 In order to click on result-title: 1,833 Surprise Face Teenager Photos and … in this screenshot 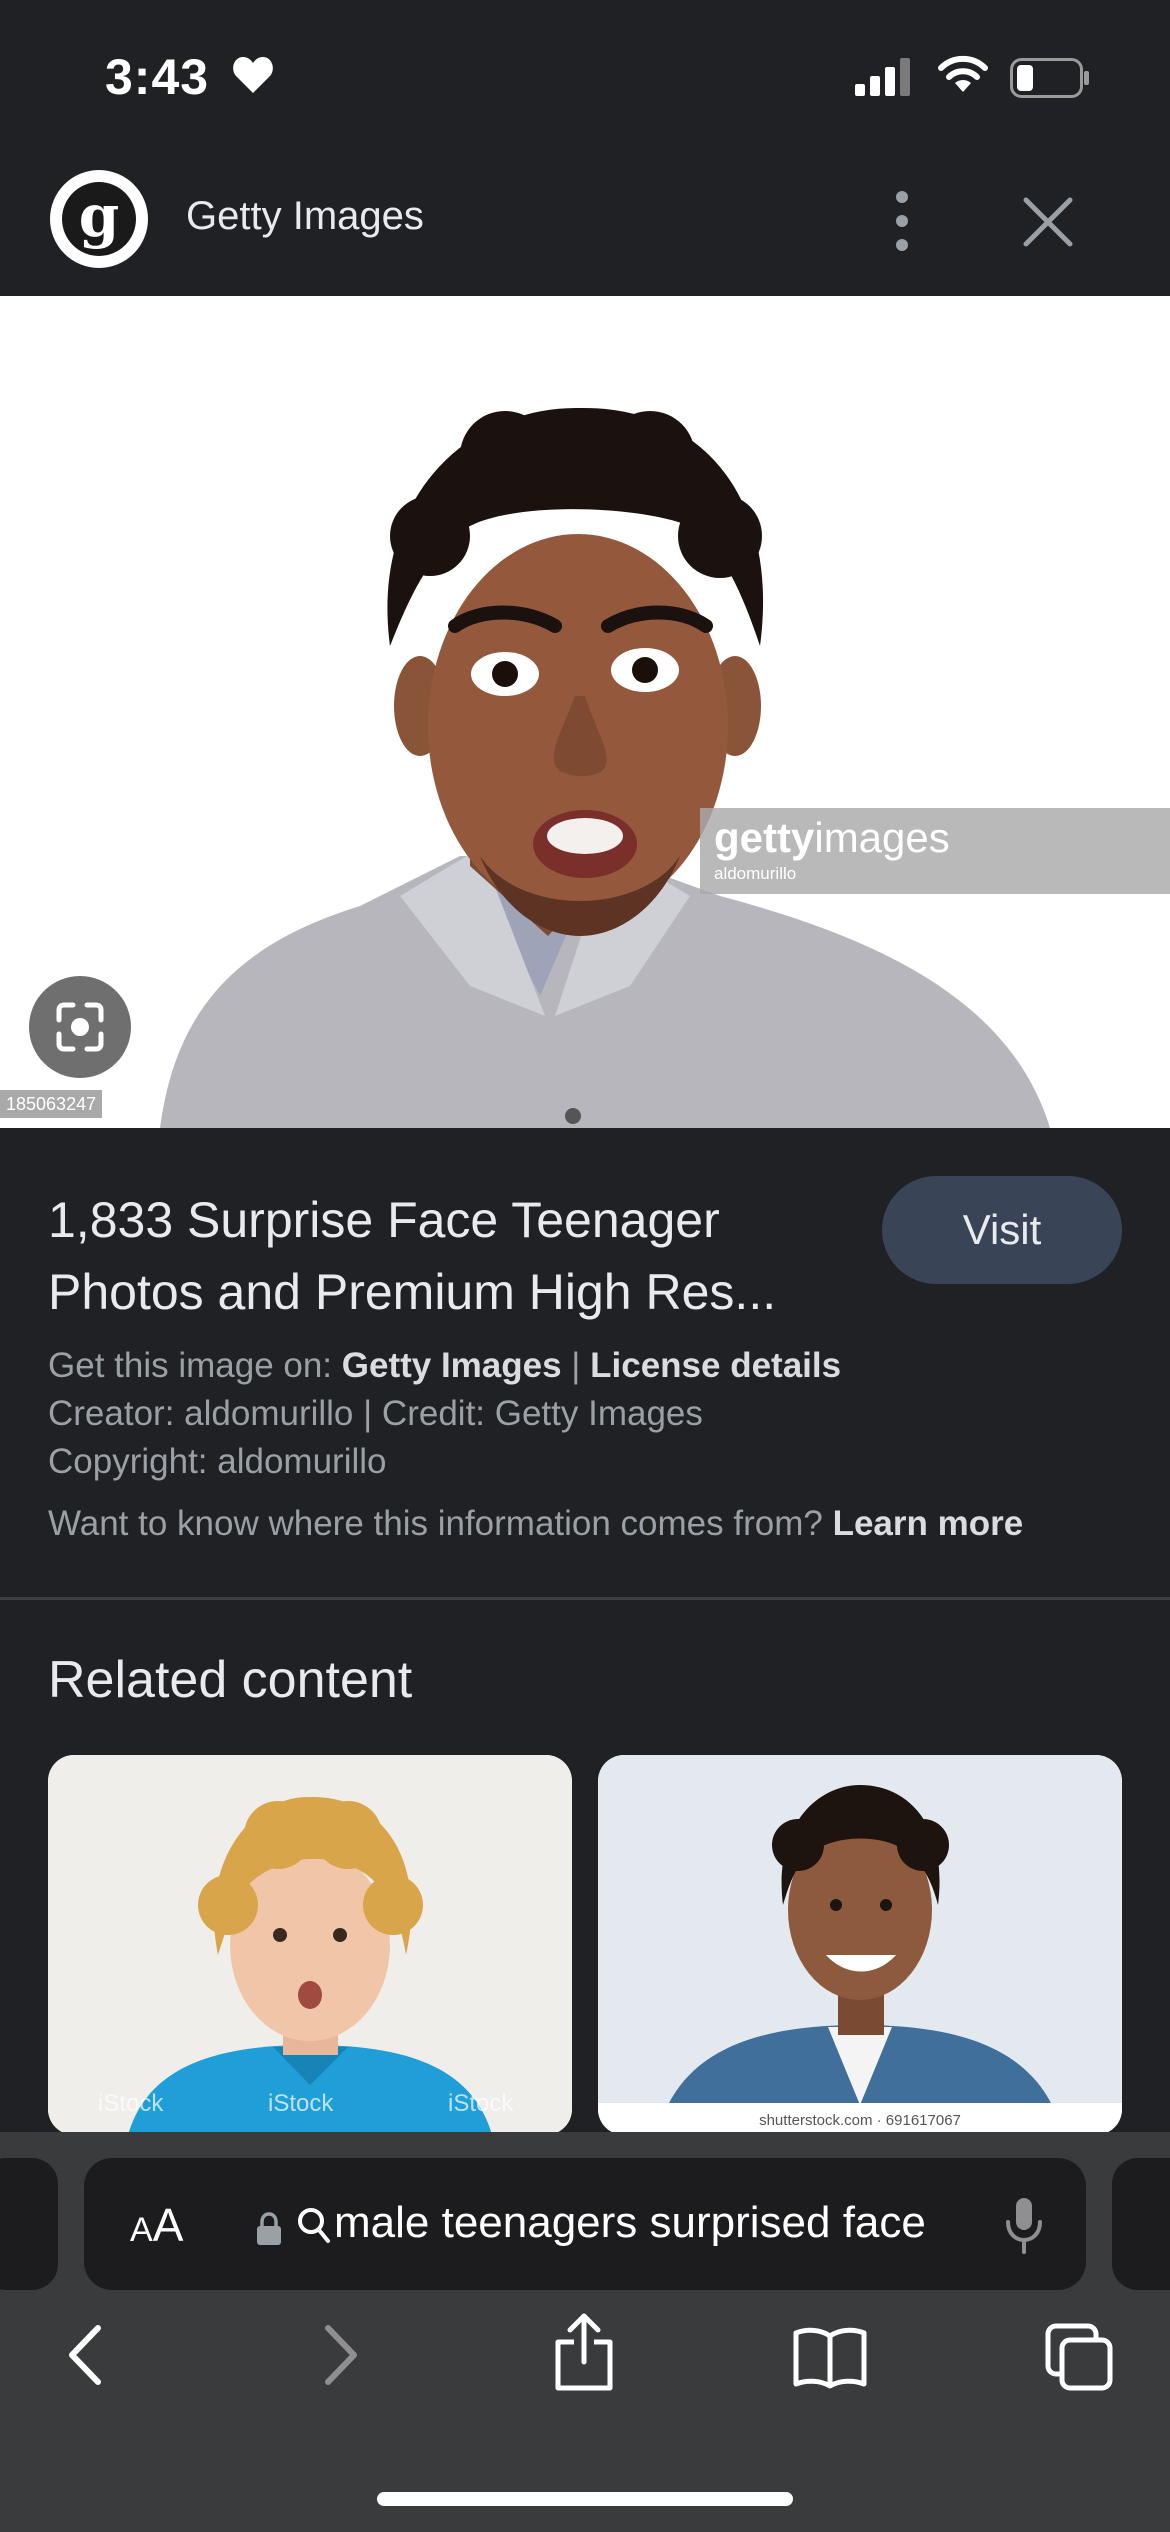, I will do `click(458, 1256)`.